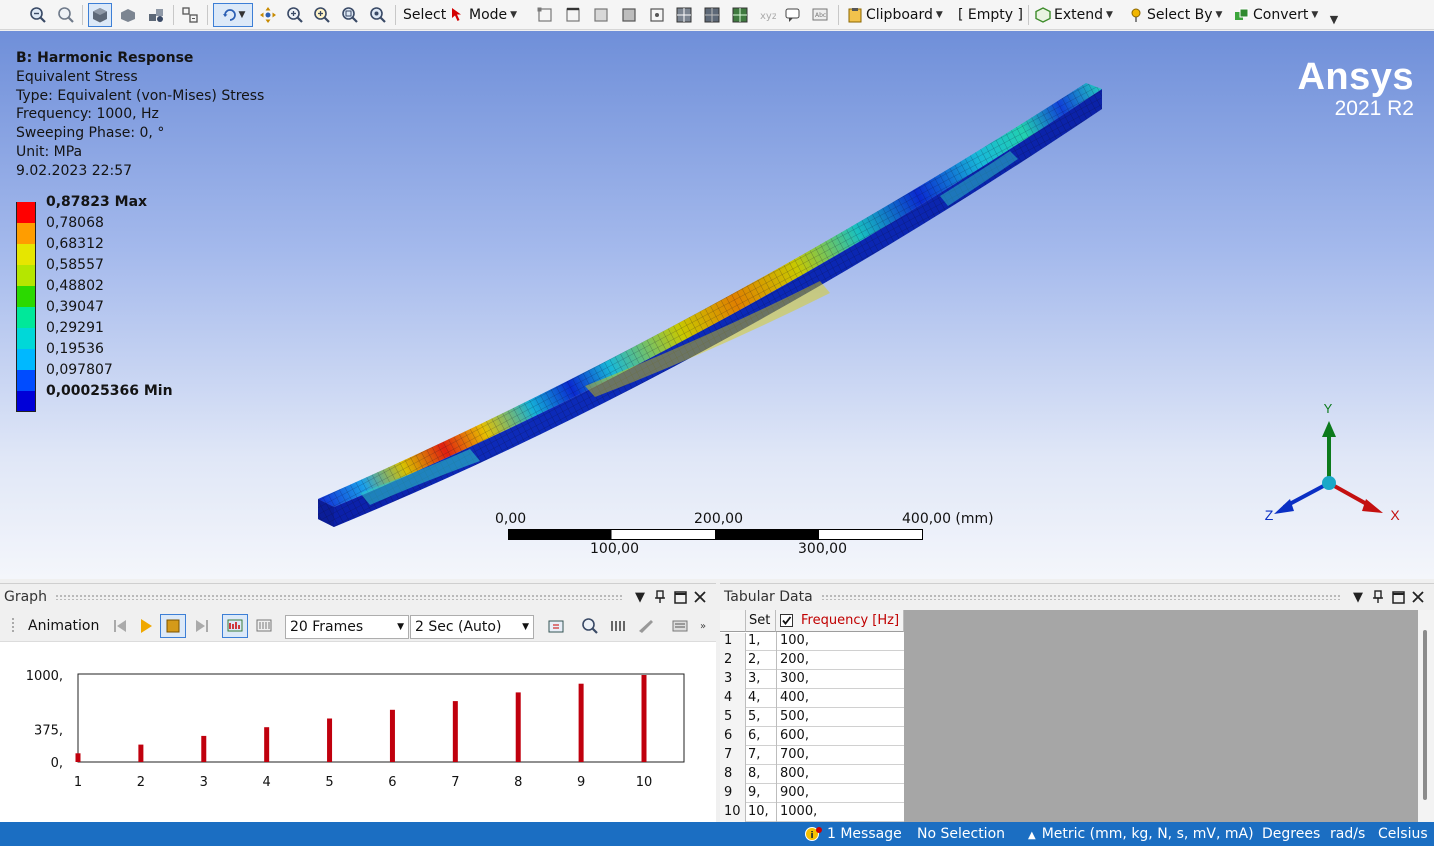  I want to click on set-cell: 4,, so click(754, 697).